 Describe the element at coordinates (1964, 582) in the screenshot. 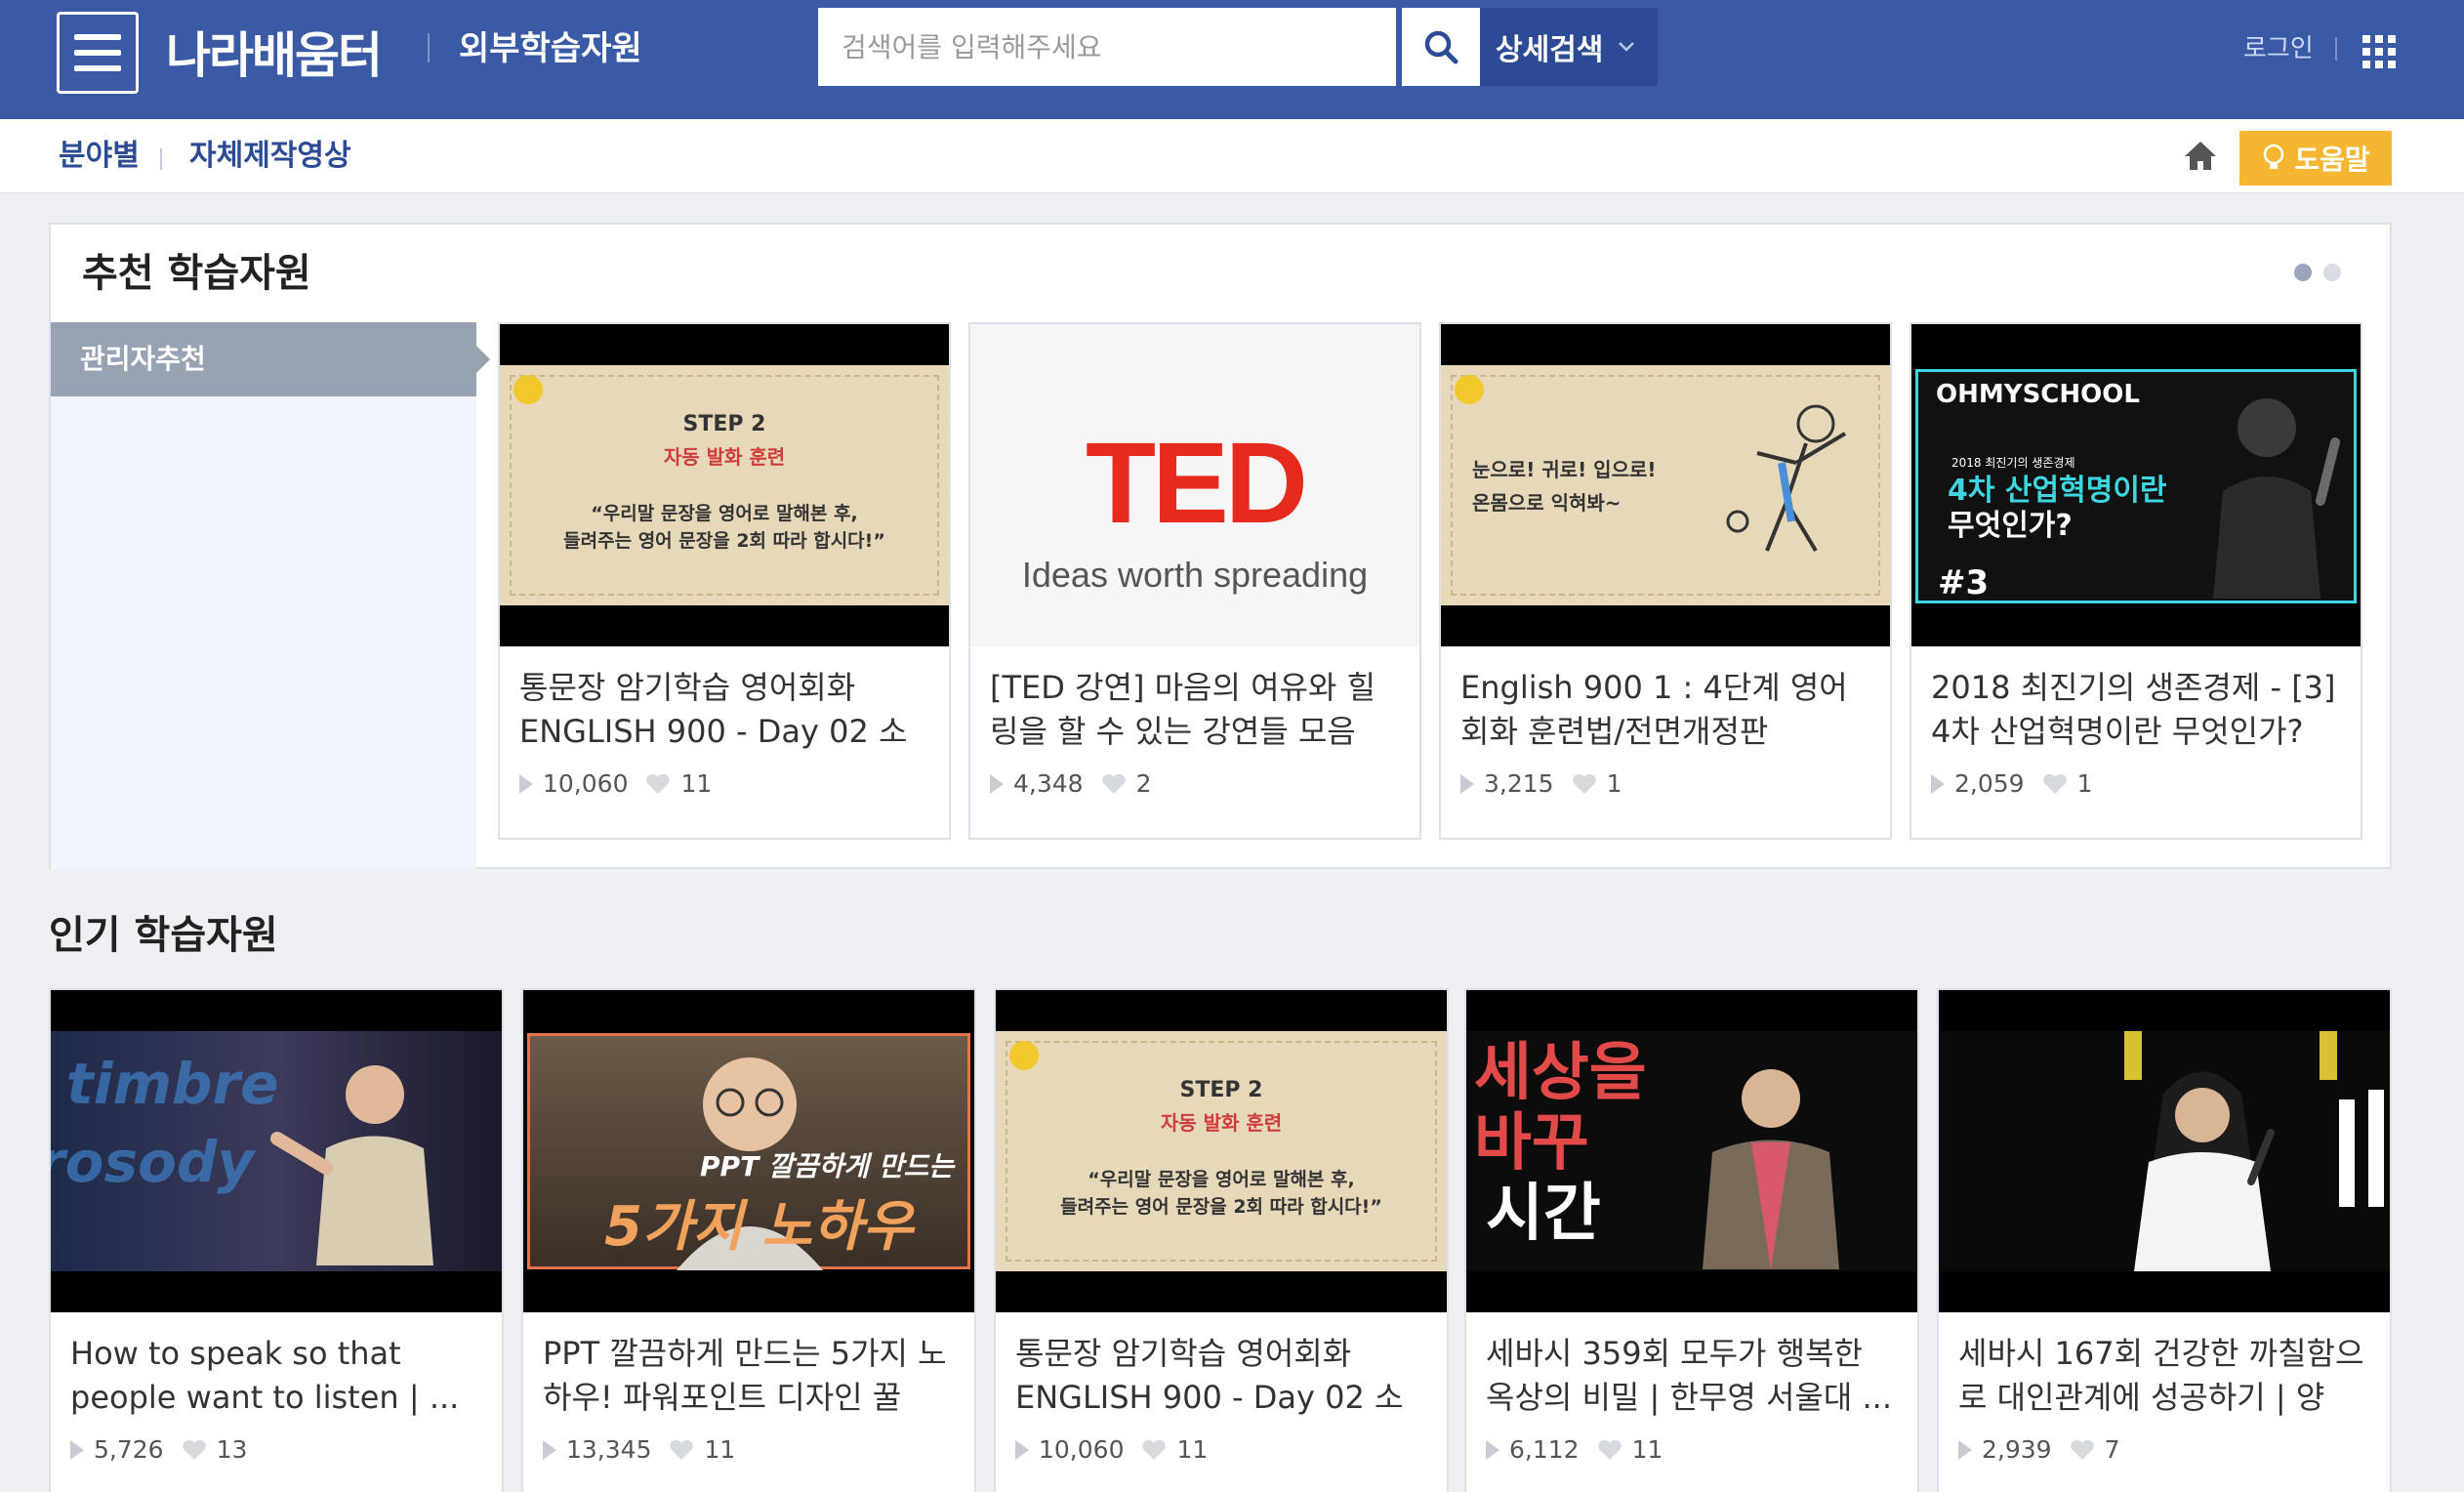

I see `thumb-text: #3` at that location.